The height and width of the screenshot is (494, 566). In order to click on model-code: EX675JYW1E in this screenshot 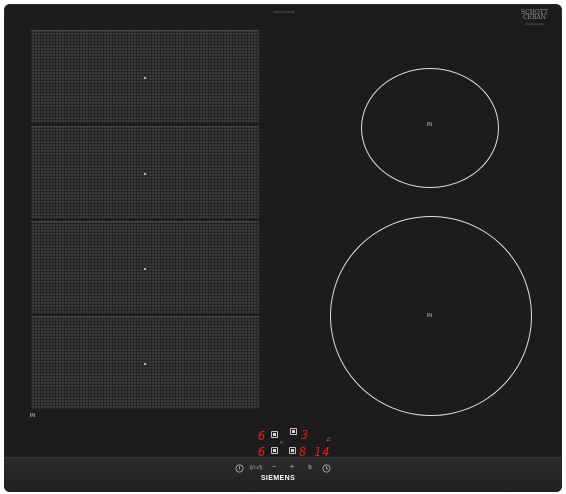, I will do `click(284, 12)`.